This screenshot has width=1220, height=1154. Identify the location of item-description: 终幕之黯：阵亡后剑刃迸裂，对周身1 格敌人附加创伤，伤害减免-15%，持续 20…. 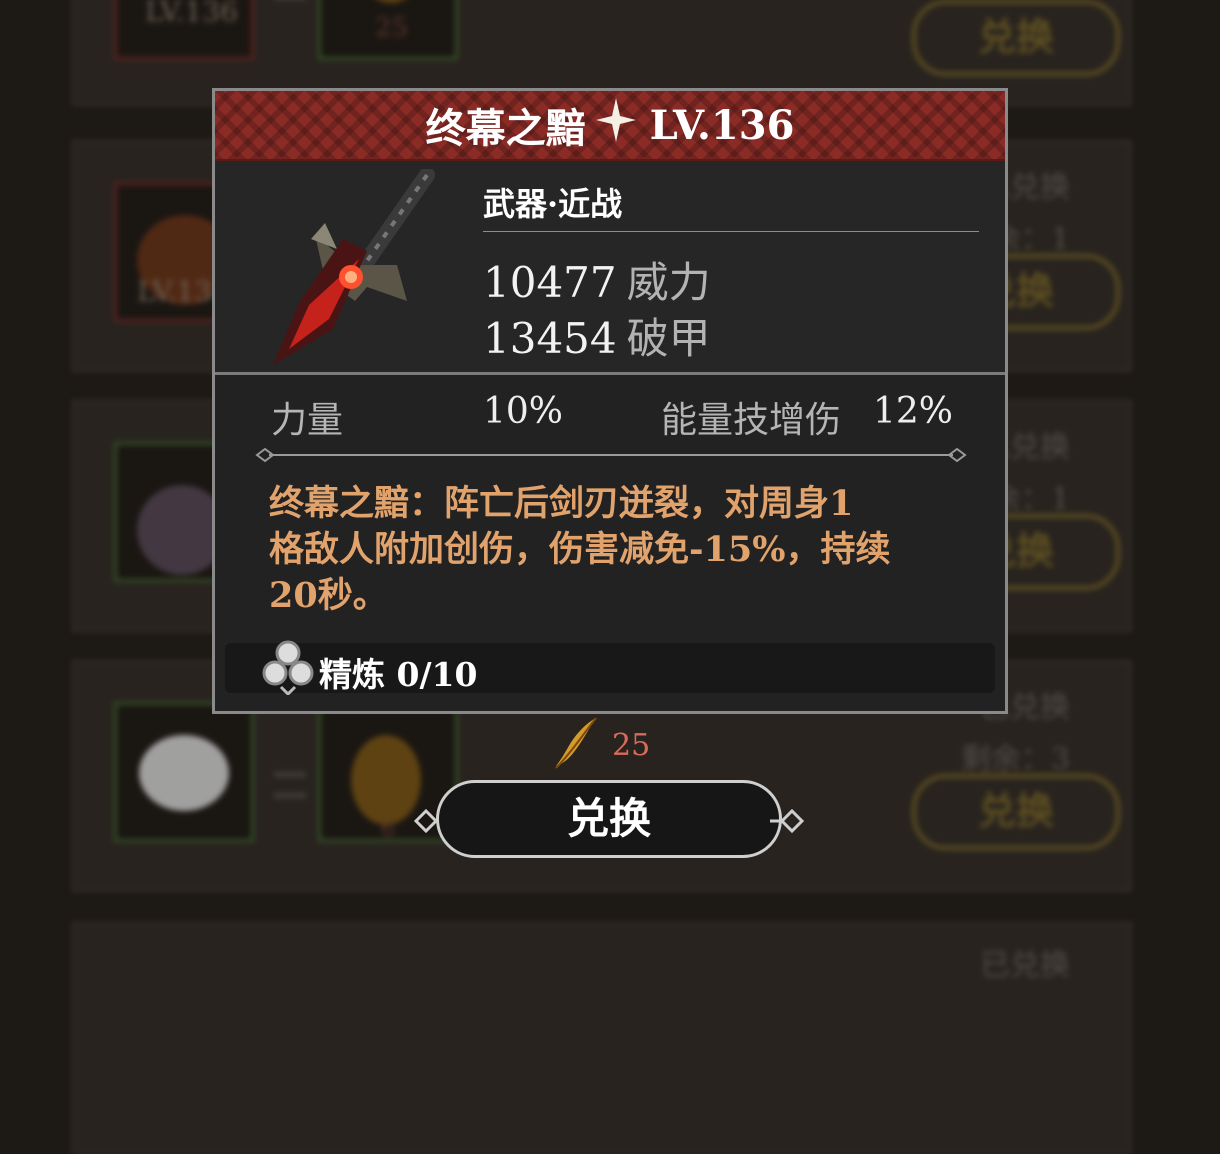
(619, 550).